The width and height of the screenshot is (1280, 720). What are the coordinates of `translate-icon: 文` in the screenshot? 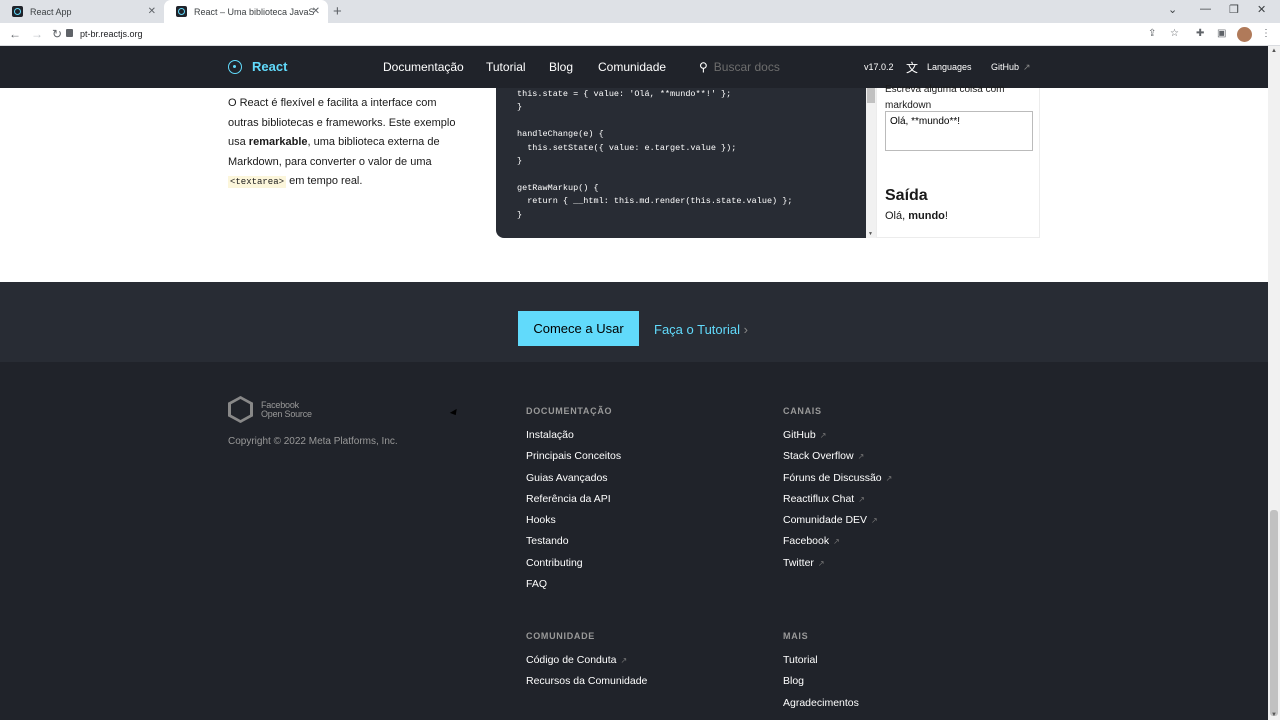 It's located at (912, 68).